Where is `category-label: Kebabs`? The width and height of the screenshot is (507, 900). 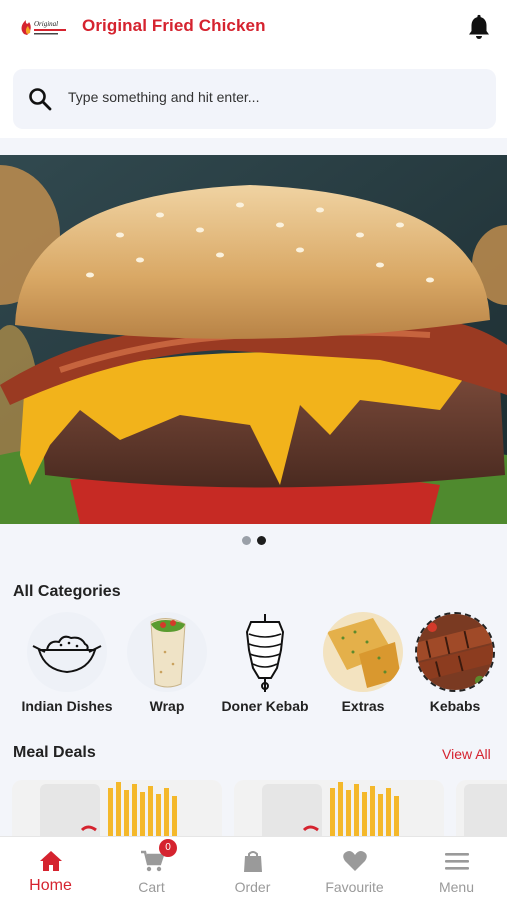 category-label: Kebabs is located at coordinates (455, 706).